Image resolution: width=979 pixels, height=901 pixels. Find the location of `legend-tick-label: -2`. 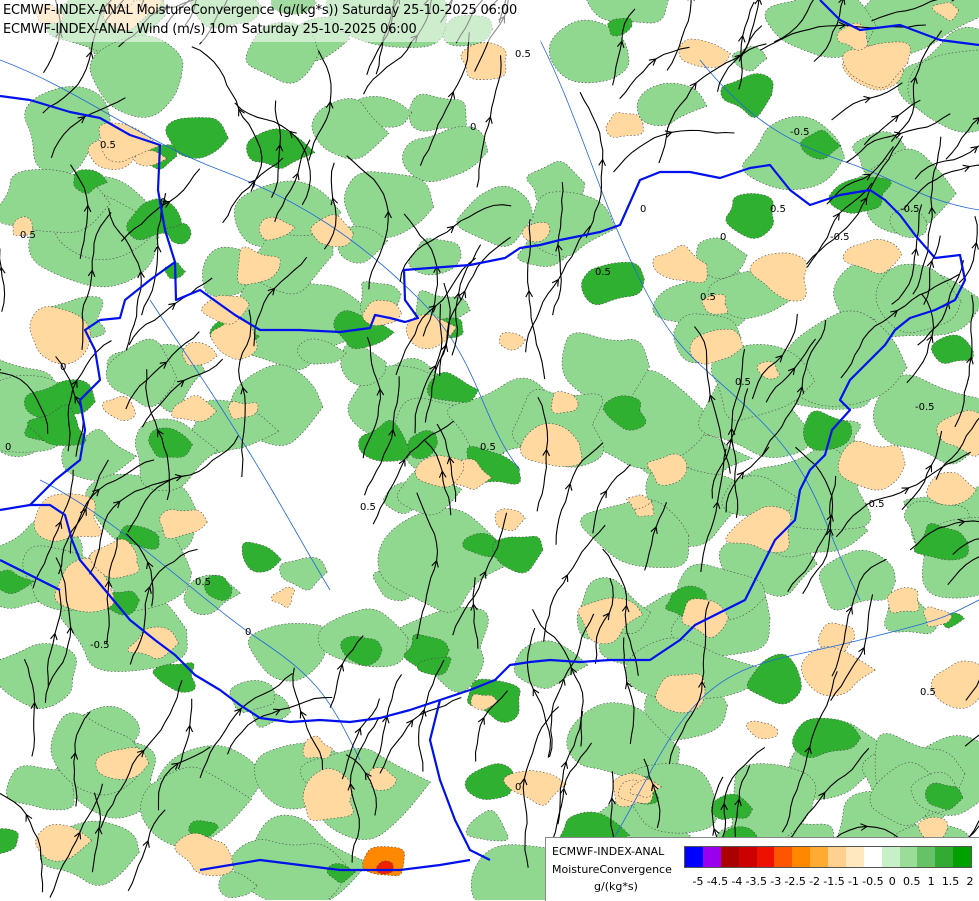

legend-tick-label: -2 is located at coordinates (814, 881).